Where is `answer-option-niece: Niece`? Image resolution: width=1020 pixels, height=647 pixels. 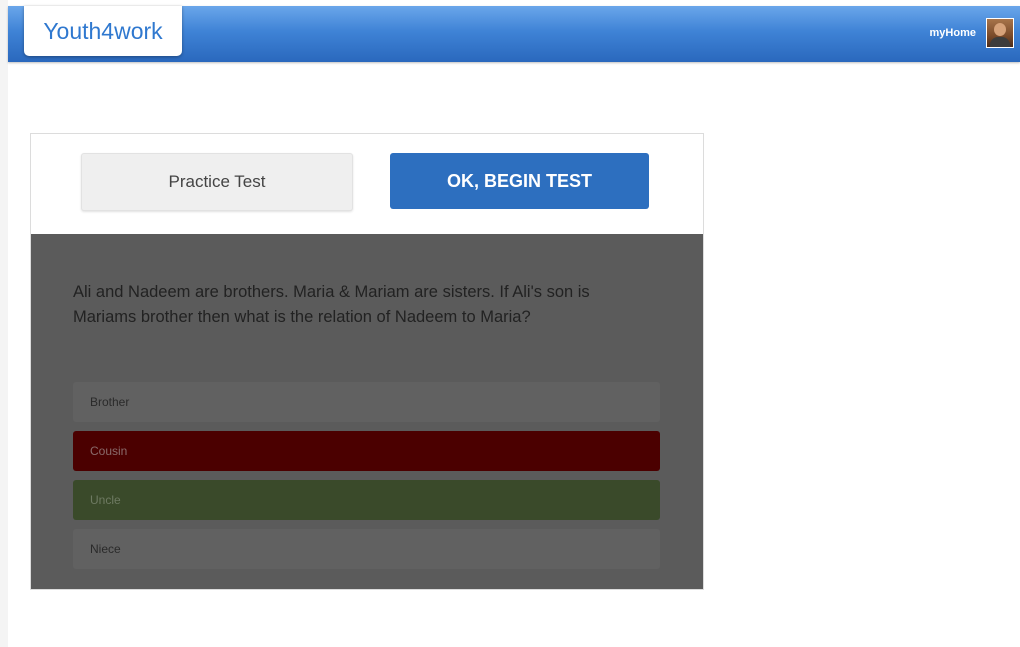
answer-option-niece: Niece is located at coordinates (366, 549).